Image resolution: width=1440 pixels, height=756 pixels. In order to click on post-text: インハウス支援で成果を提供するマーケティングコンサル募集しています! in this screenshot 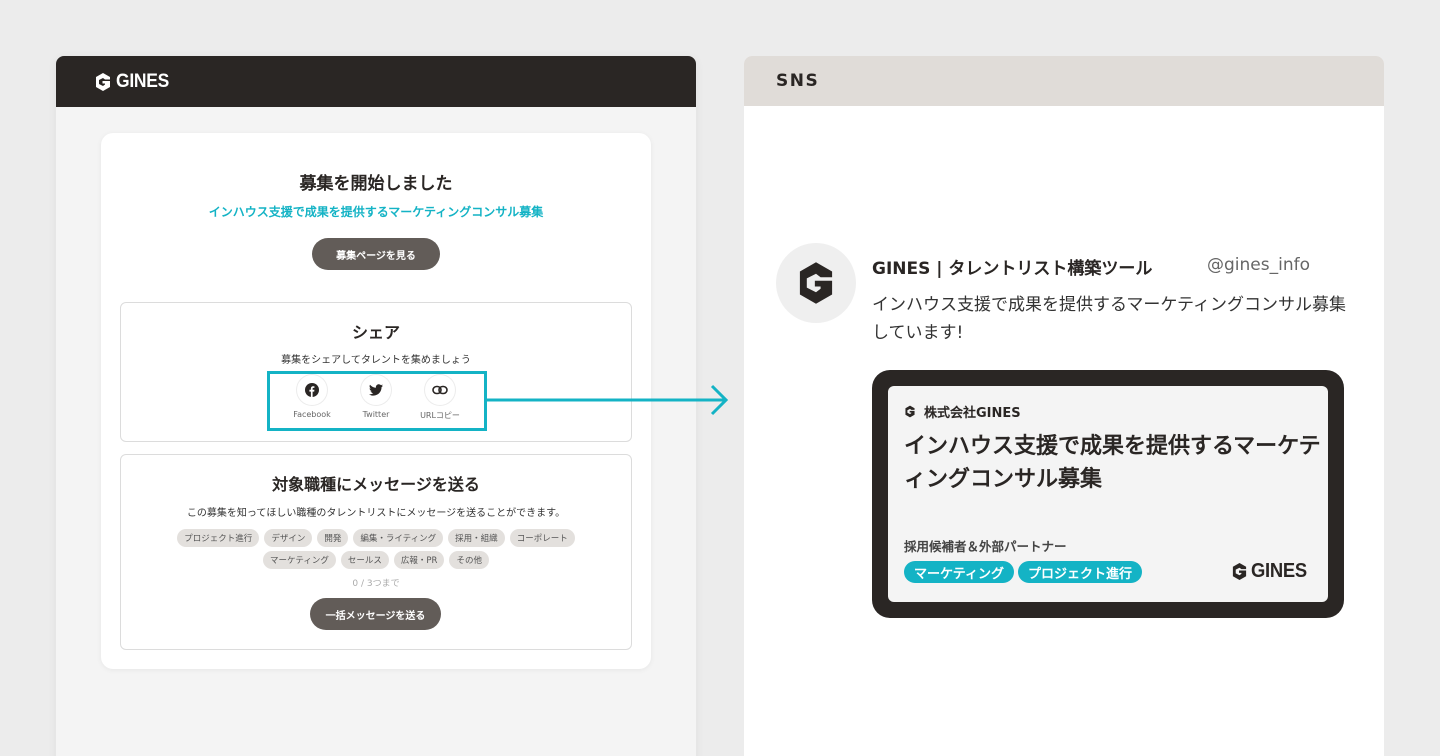, I will do `click(1109, 319)`.